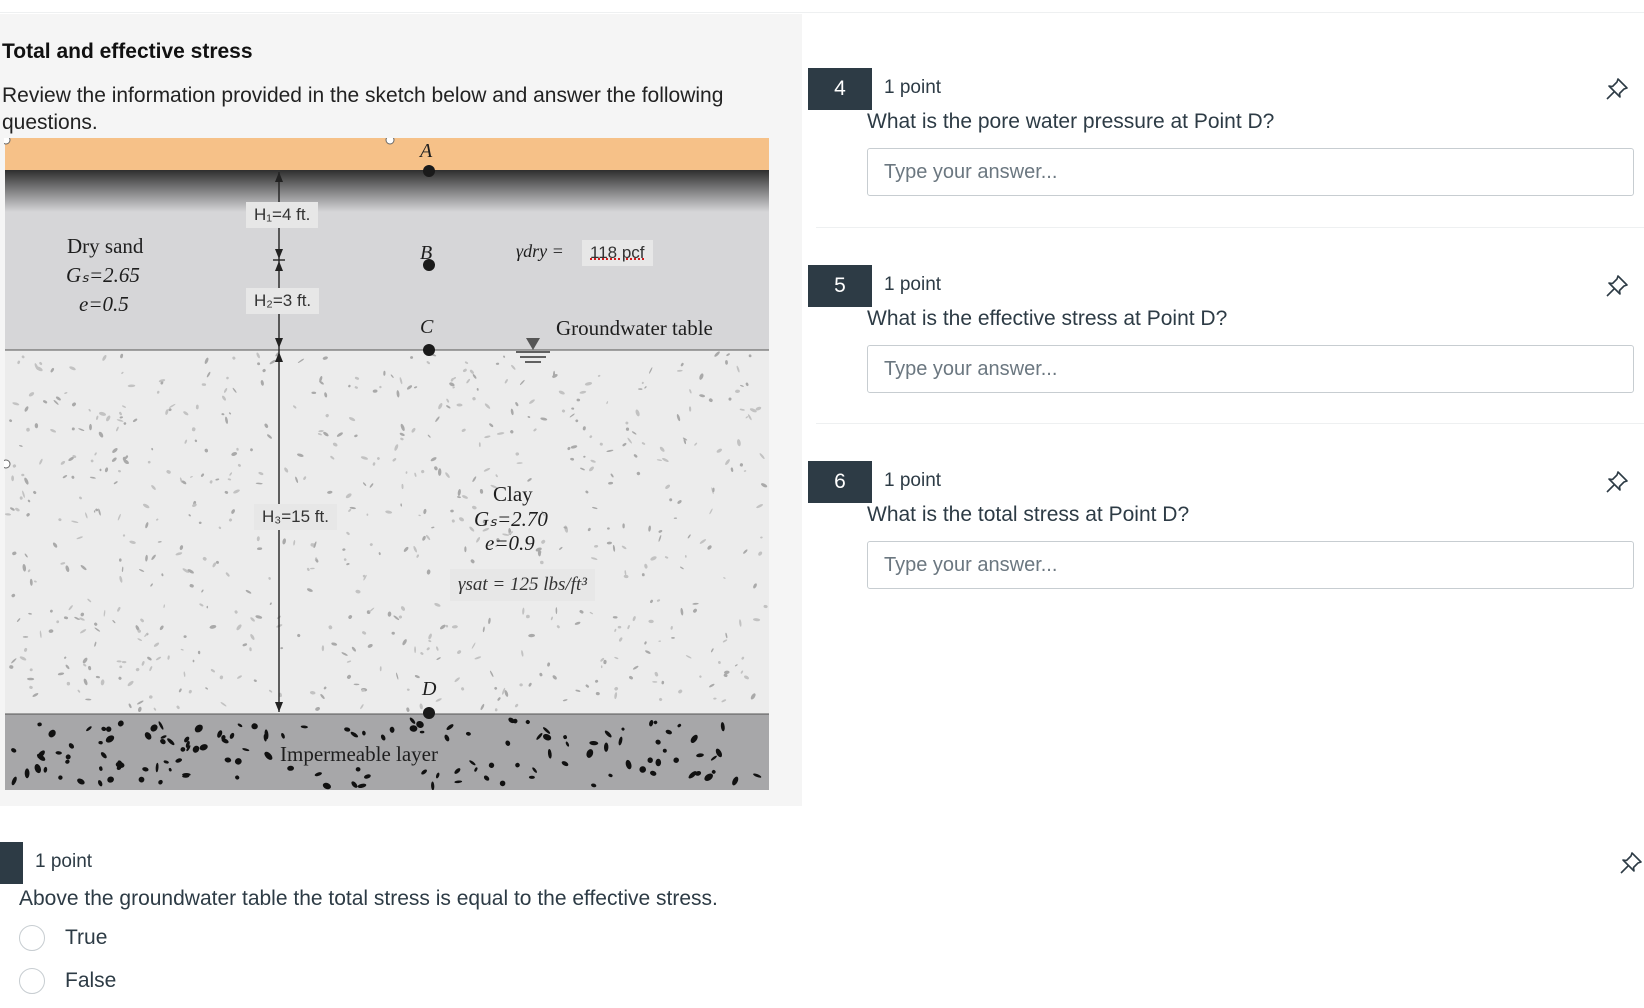 The height and width of the screenshot is (1008, 1644). What do you see at coordinates (282, 215) in the screenshot?
I see `h1-label: H₁=4 ft.` at bounding box center [282, 215].